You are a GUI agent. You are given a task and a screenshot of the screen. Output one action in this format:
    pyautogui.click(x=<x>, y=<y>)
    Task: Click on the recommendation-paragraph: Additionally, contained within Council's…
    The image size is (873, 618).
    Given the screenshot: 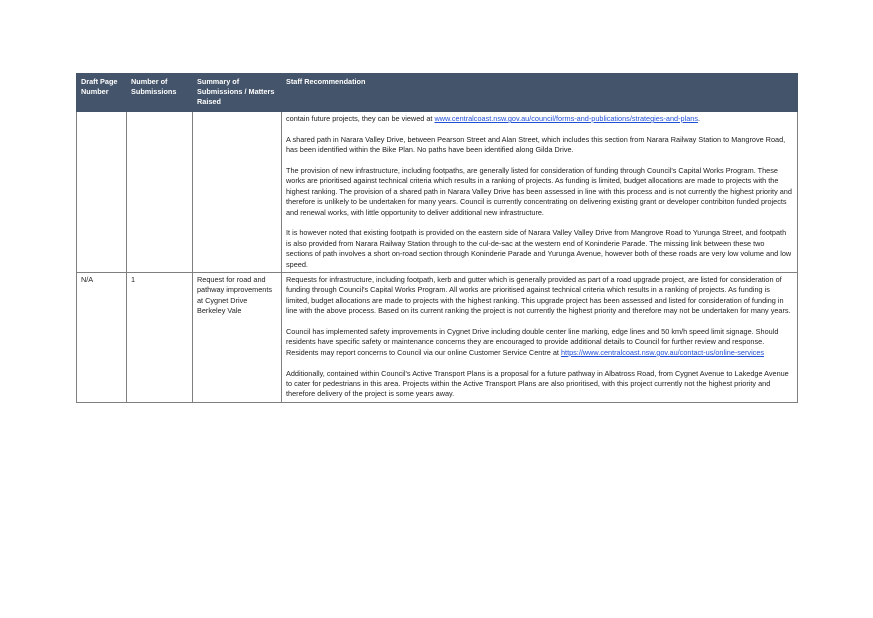 What is the action you would take?
    pyautogui.click(x=537, y=383)
    